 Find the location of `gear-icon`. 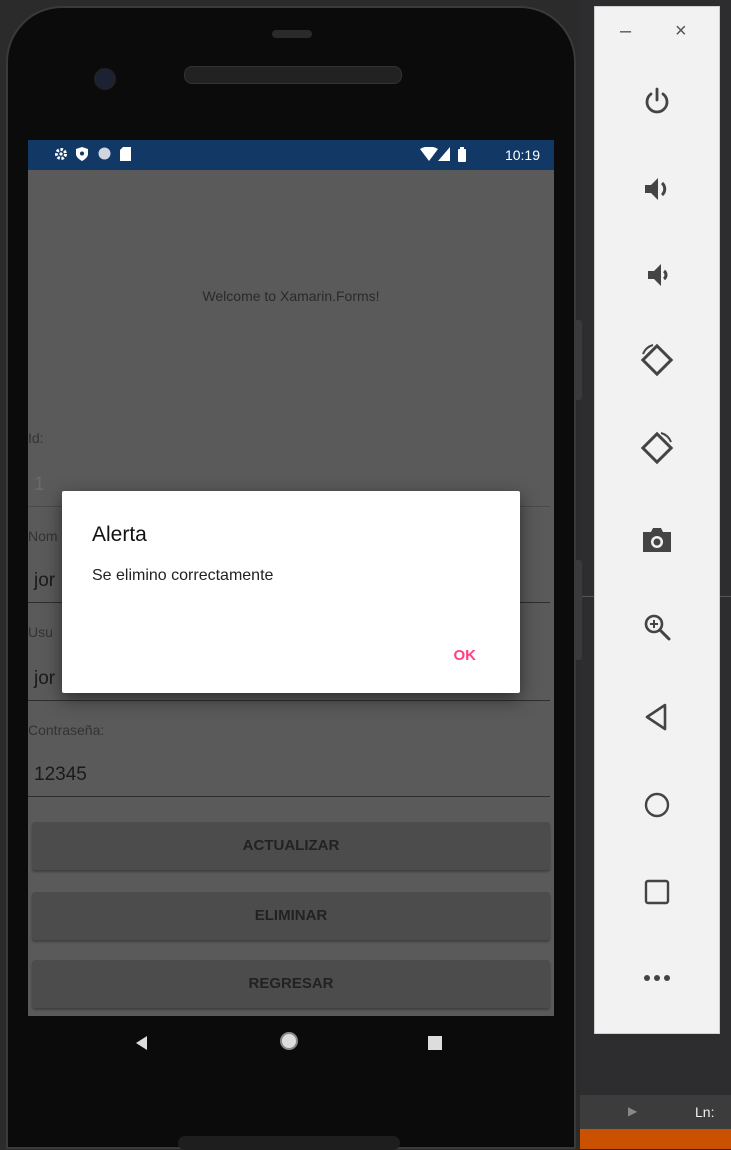

gear-icon is located at coordinates (61, 156).